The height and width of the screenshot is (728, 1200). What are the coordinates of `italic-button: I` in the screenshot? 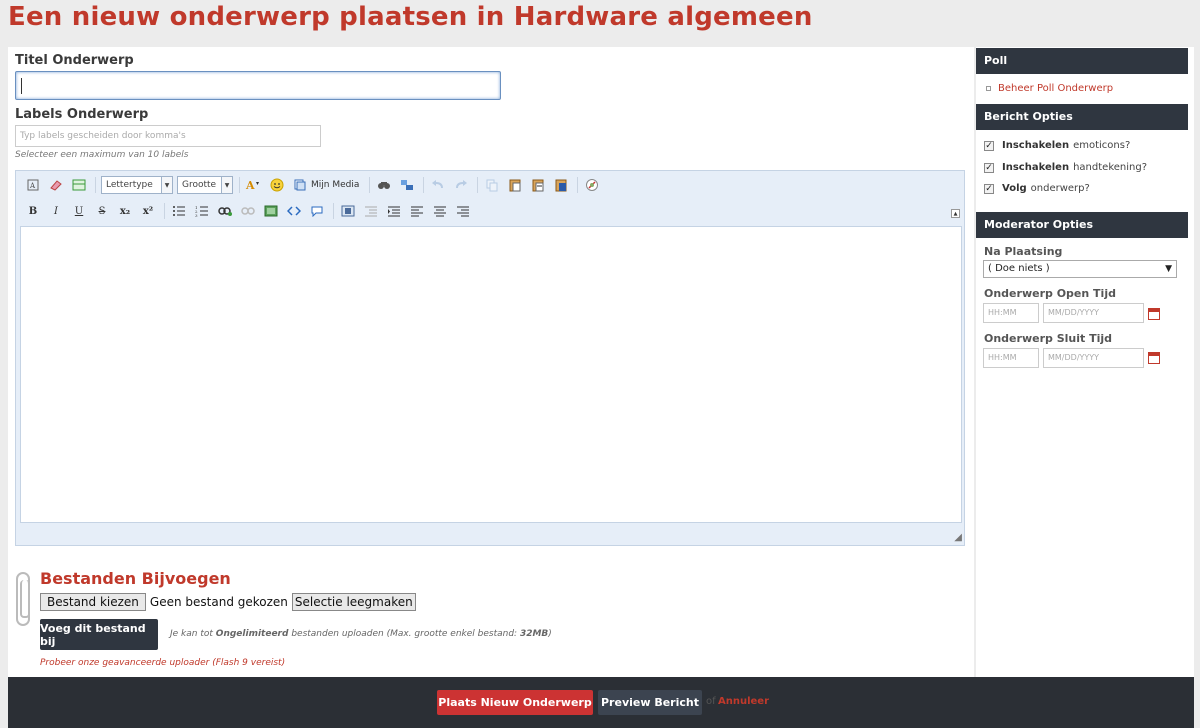 It's located at (56, 211).